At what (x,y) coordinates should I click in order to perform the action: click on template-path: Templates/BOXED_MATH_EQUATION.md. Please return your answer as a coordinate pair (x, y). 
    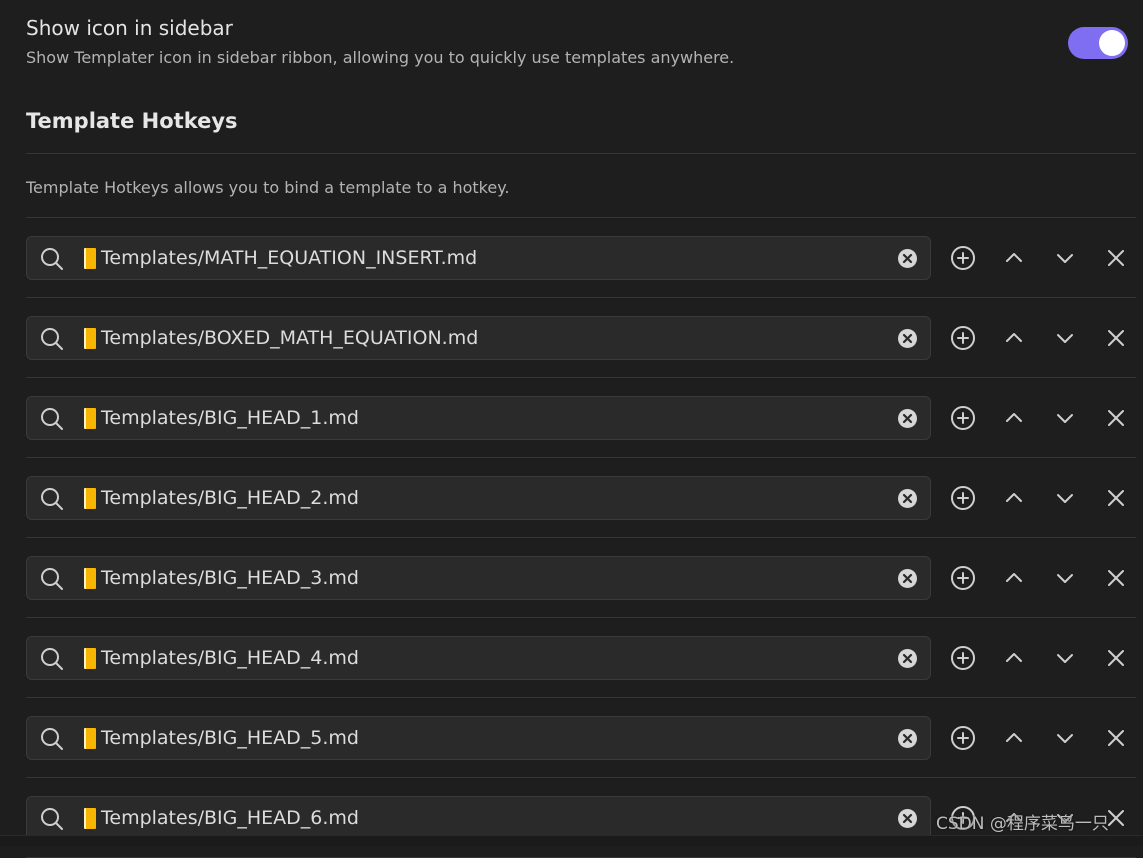
    Looking at the image, I should click on (290, 338).